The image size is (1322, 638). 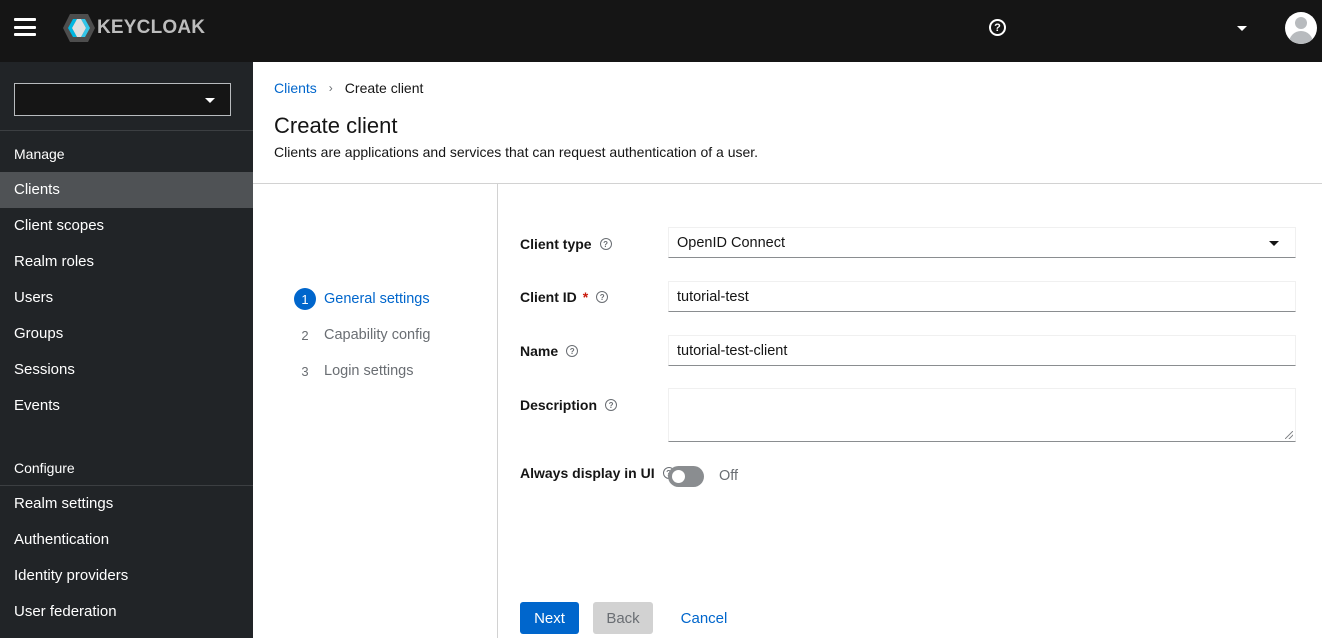 What do you see at coordinates (982, 242) in the screenshot?
I see `client-type-select: OpenID Connect` at bounding box center [982, 242].